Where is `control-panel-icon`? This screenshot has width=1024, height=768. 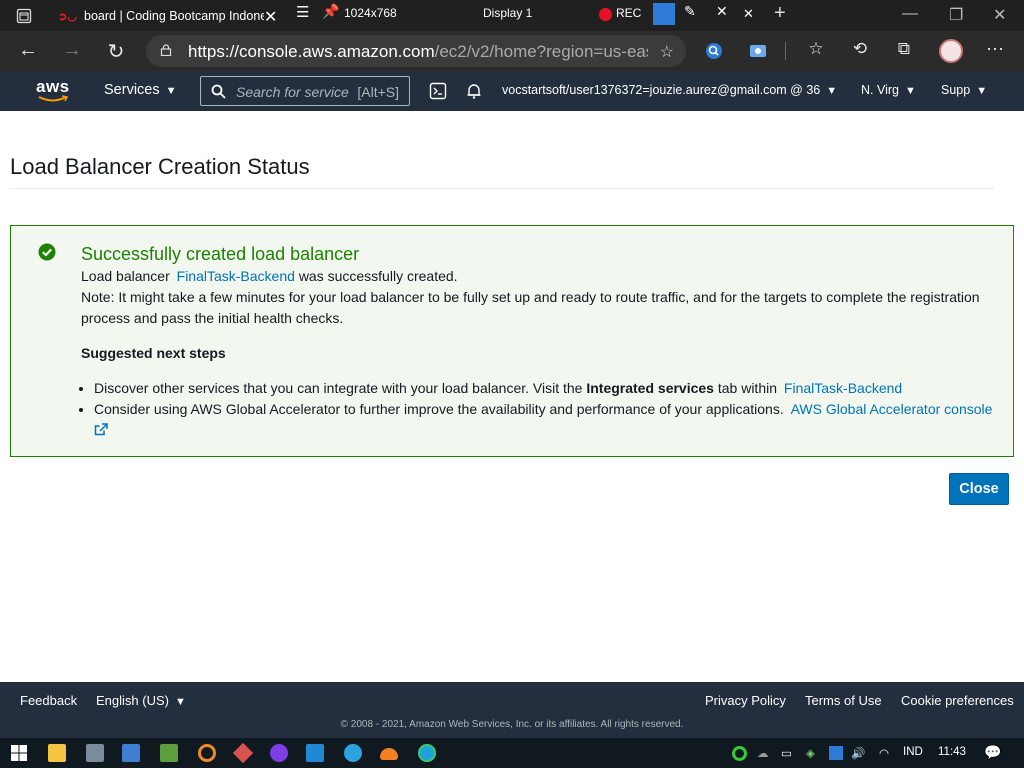
control-panel-icon is located at coordinates (131, 753).